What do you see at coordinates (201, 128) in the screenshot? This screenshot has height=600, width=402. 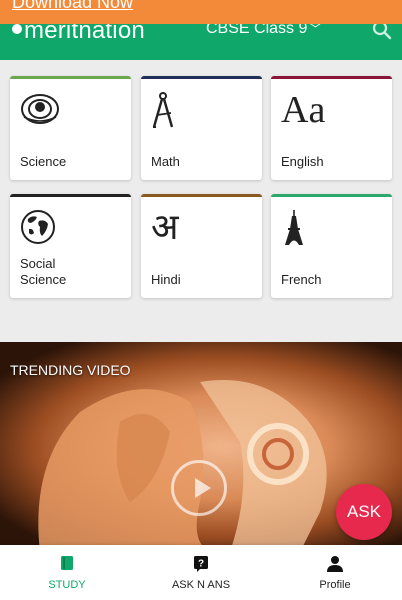 I see `subject-card-math: Math` at bounding box center [201, 128].